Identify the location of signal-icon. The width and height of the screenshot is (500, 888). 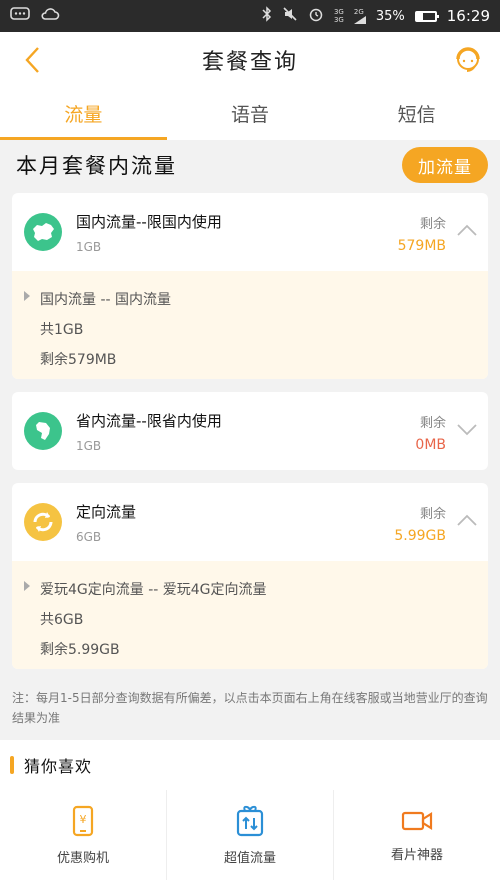
(359, 20).